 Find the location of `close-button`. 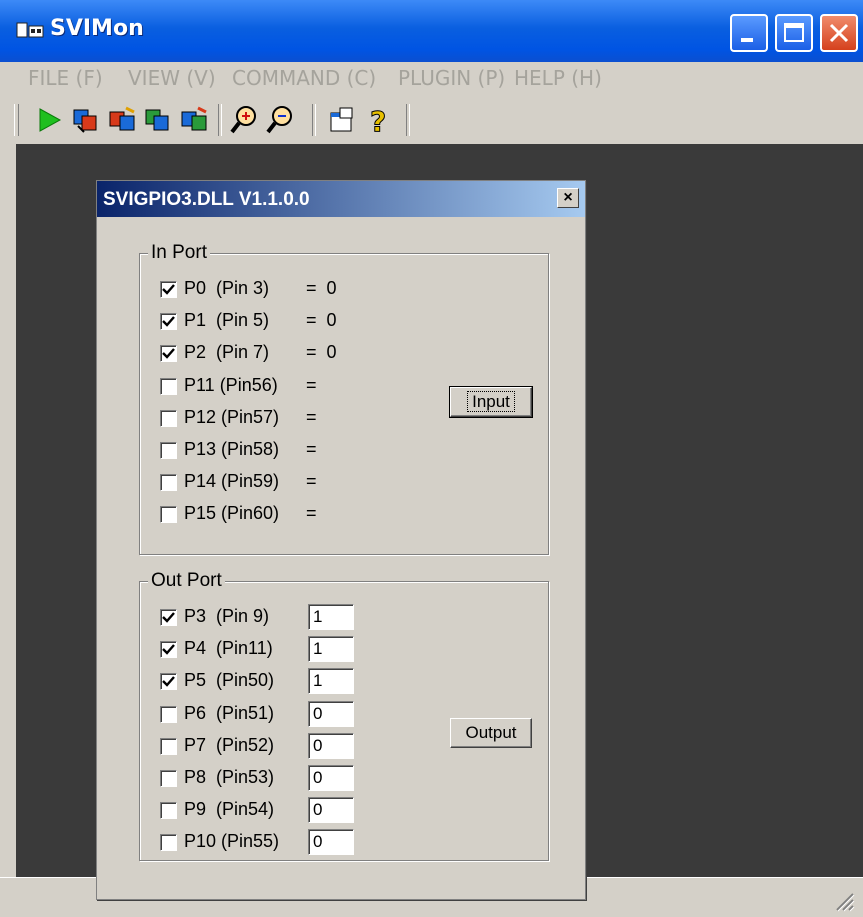

close-button is located at coordinates (839, 33).